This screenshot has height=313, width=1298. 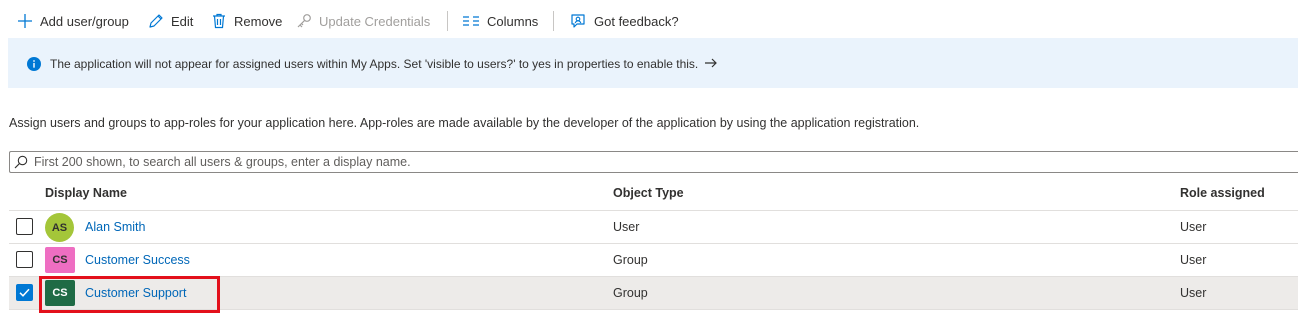 I want to click on remove-button: Remove, so click(x=246, y=21).